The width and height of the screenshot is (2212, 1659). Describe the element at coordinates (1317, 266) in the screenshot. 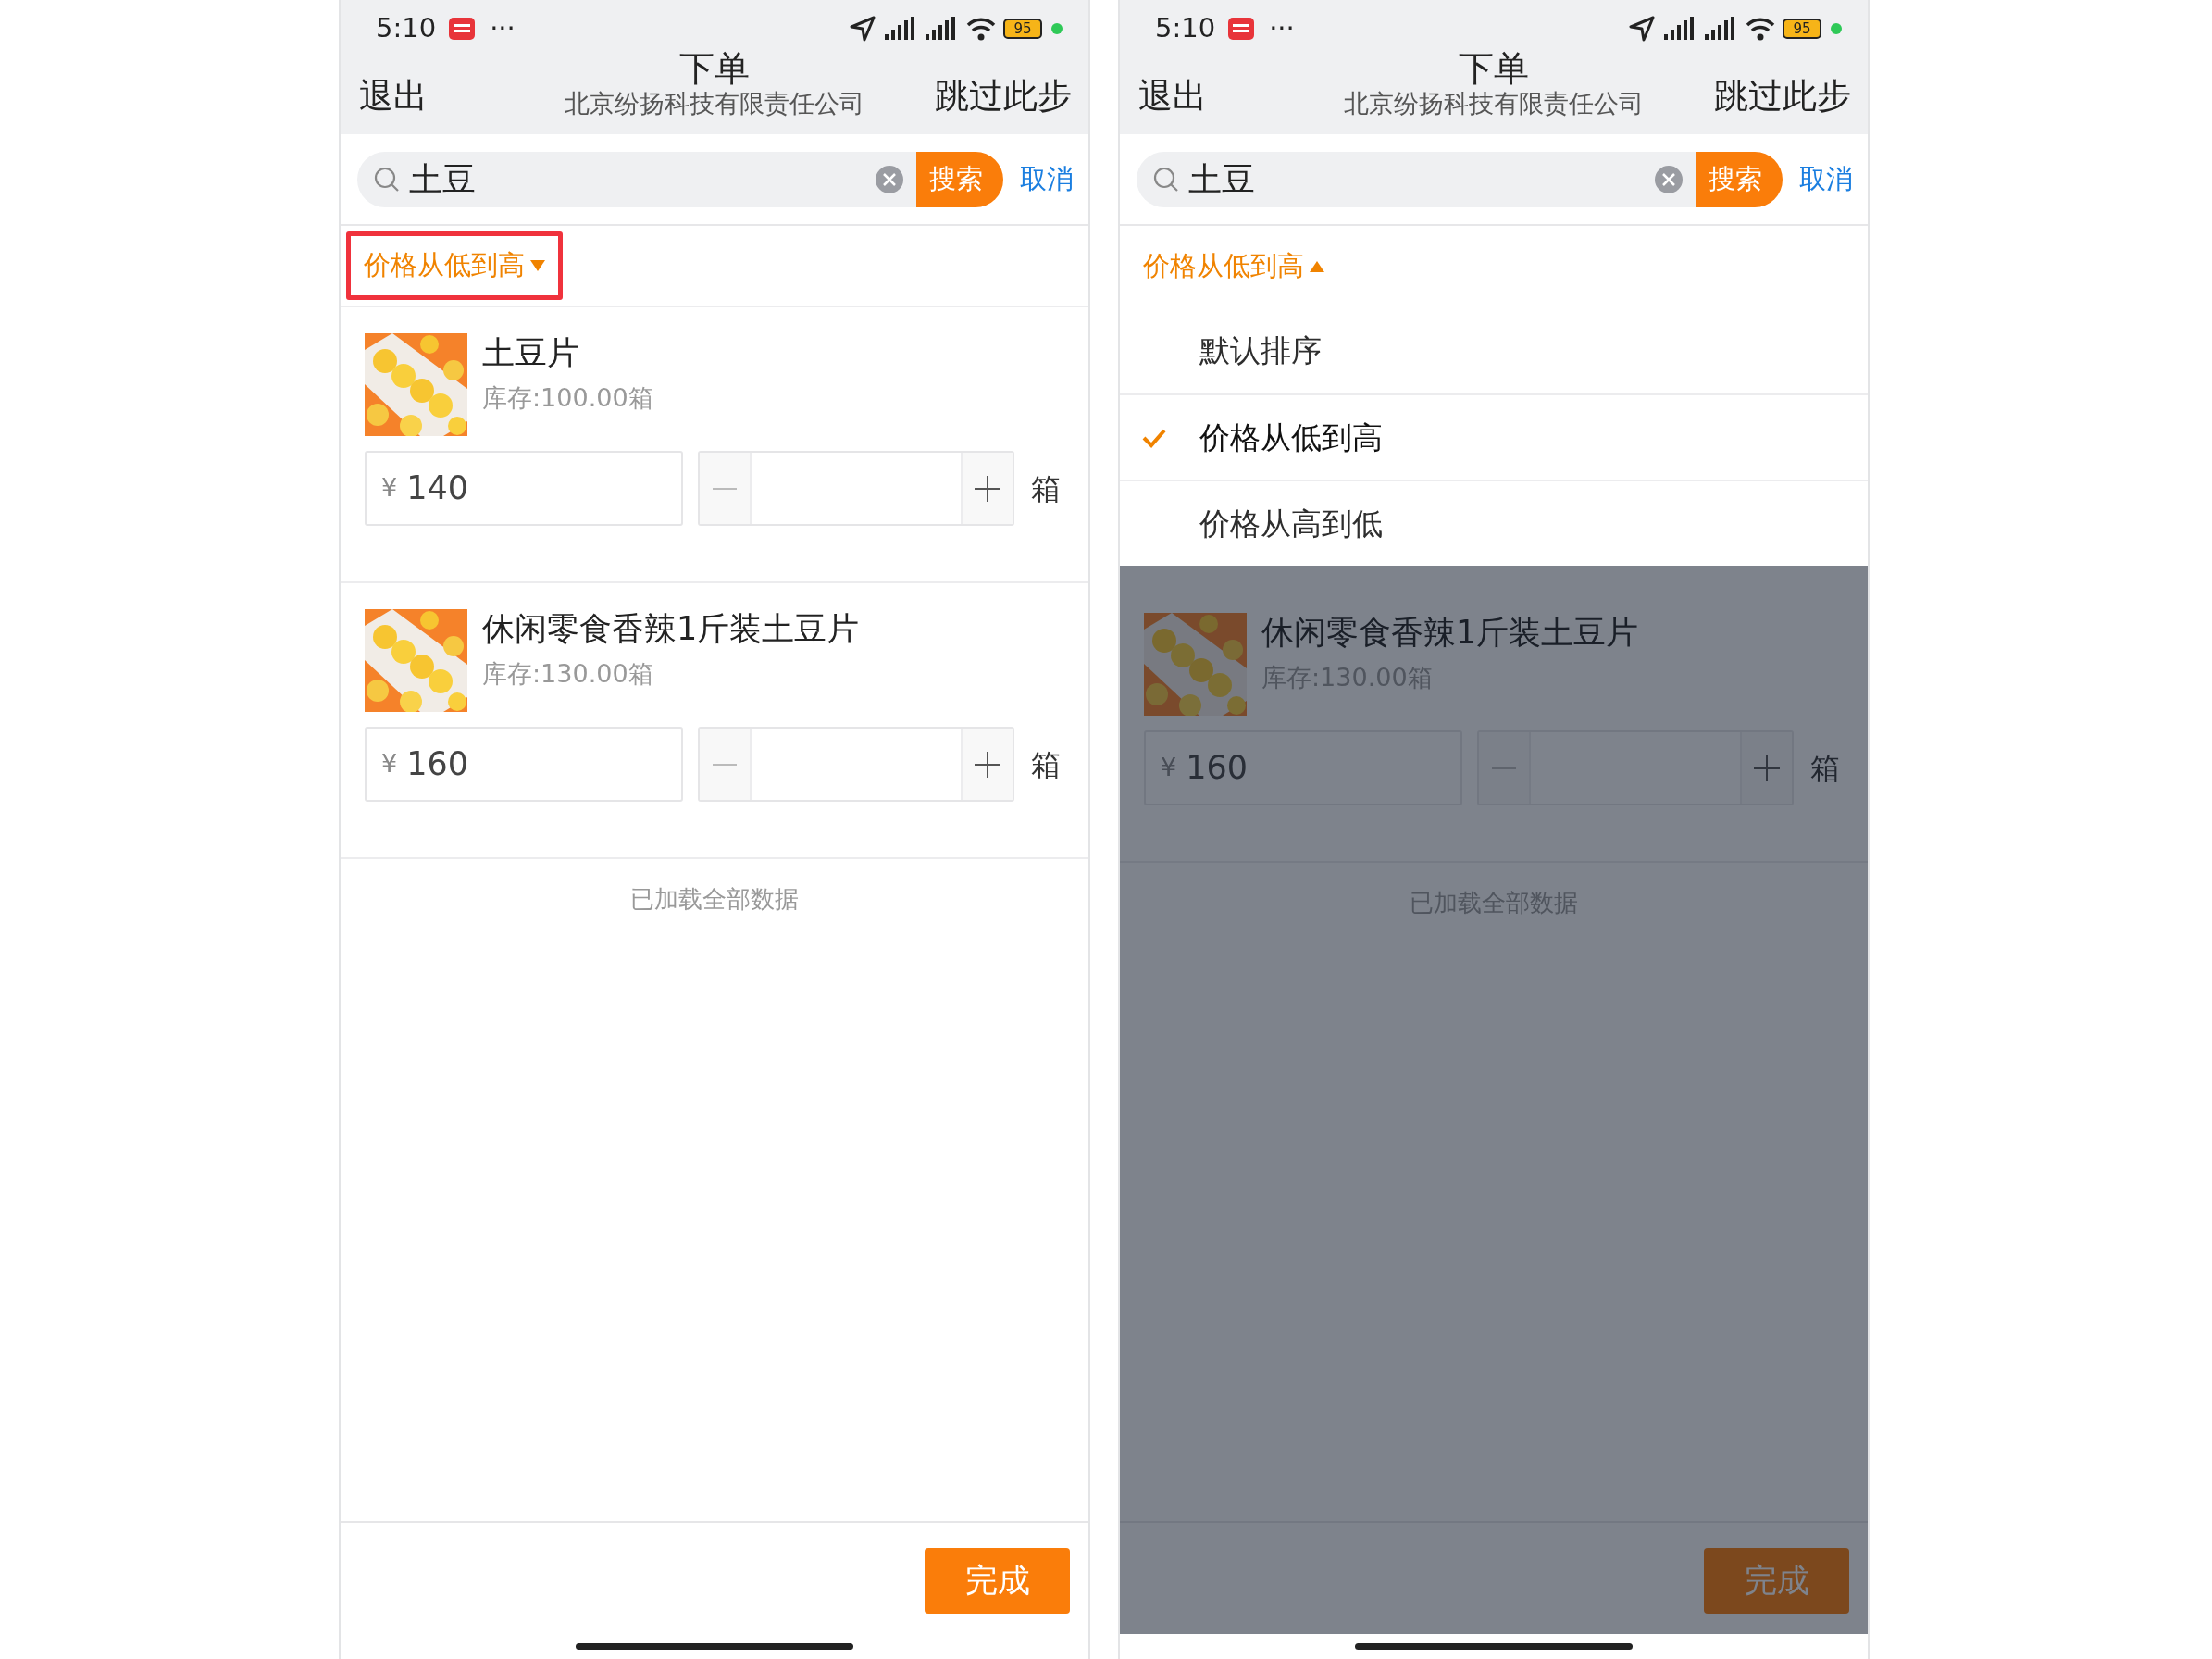

I see `caret-up-icon` at that location.